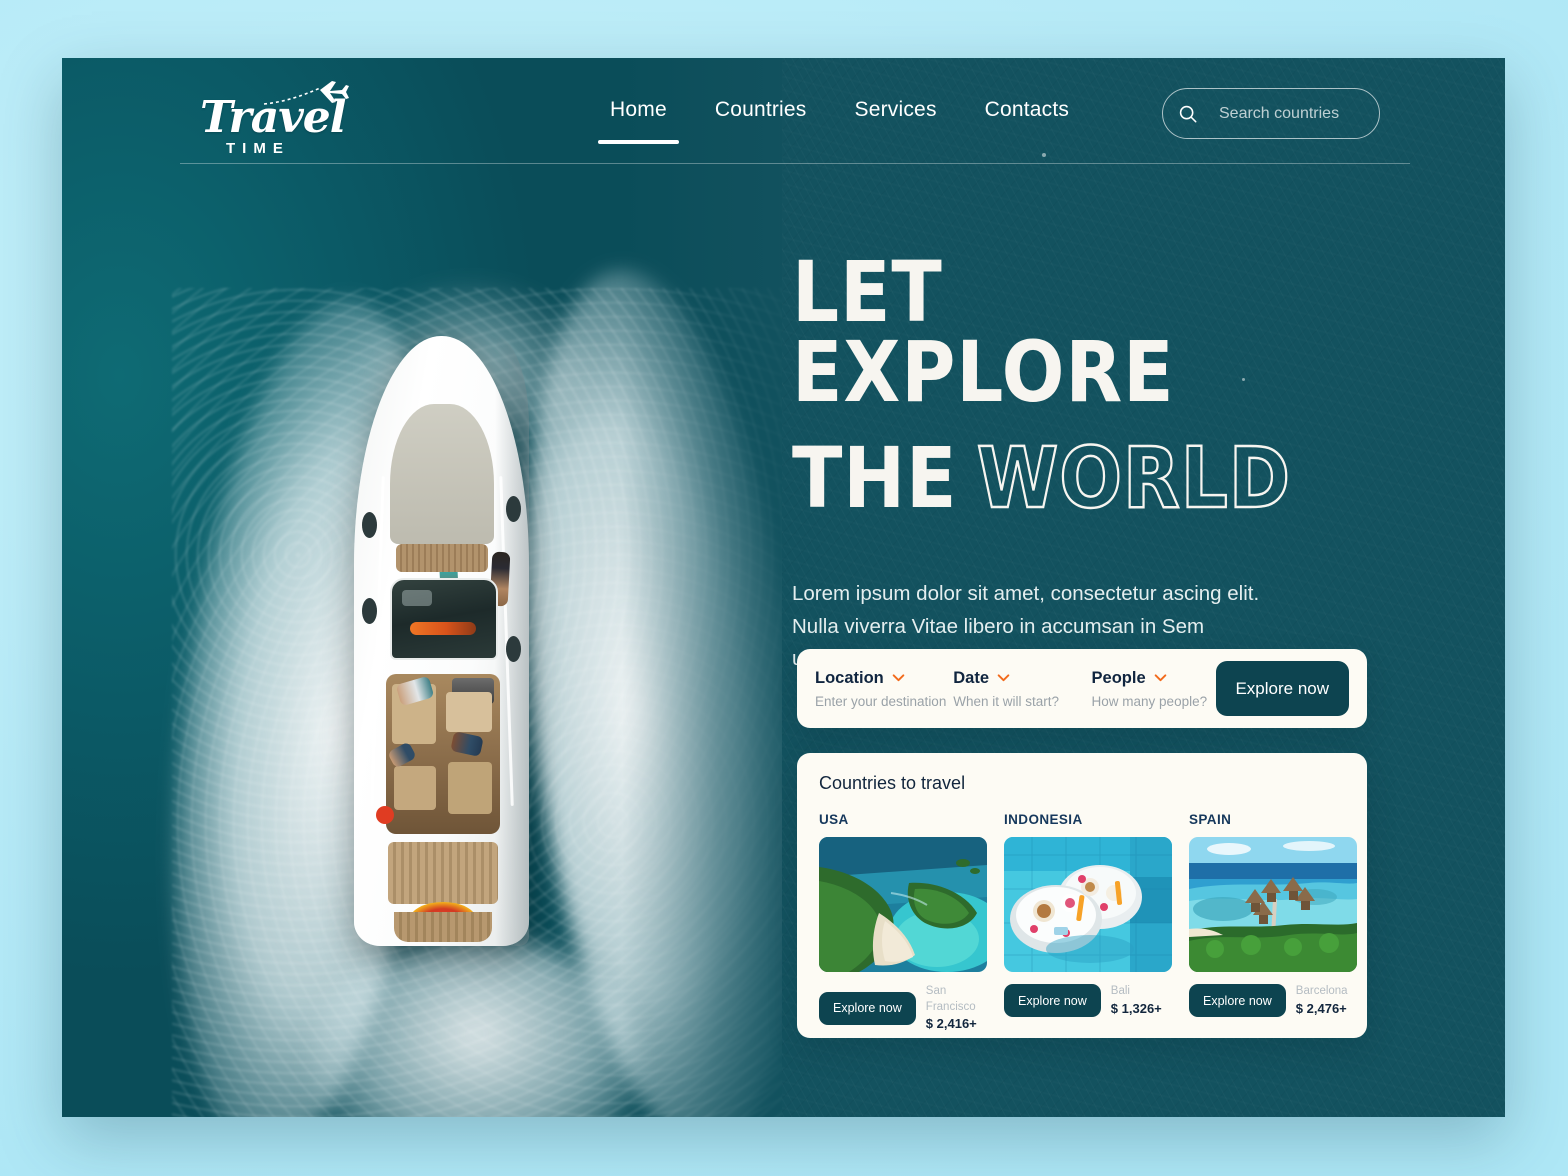  I want to click on floating-tray-illustration, so click(1088, 904).